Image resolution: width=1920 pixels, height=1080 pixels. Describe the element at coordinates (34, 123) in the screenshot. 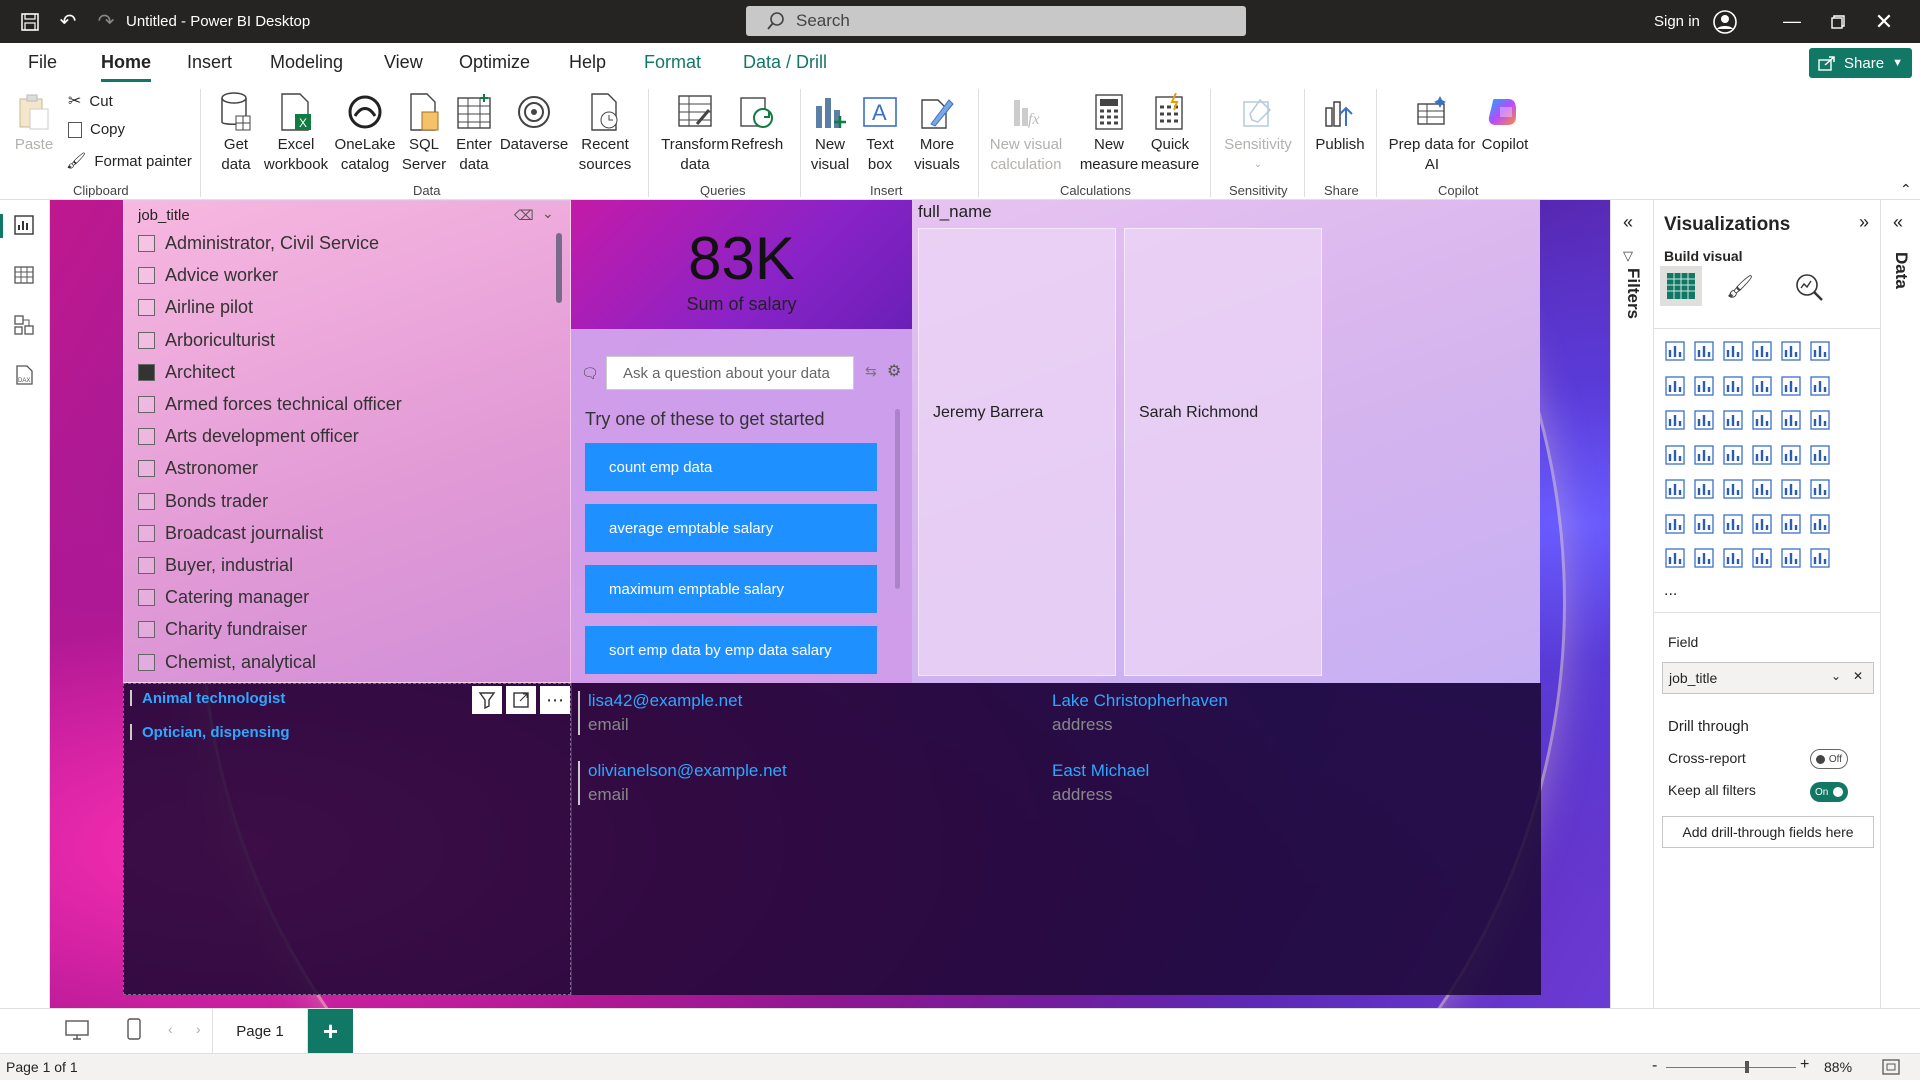

I see `paste-button: Paste` at that location.